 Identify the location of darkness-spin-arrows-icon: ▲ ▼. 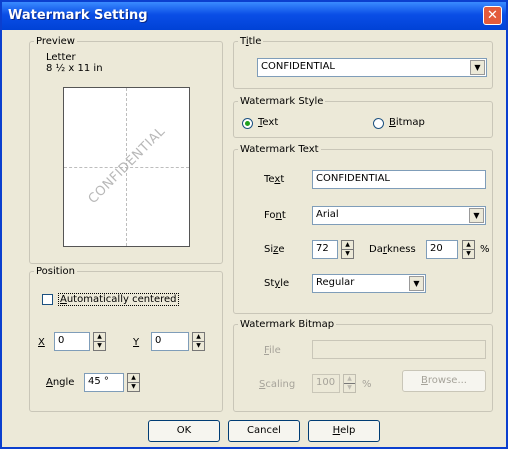
(468, 249).